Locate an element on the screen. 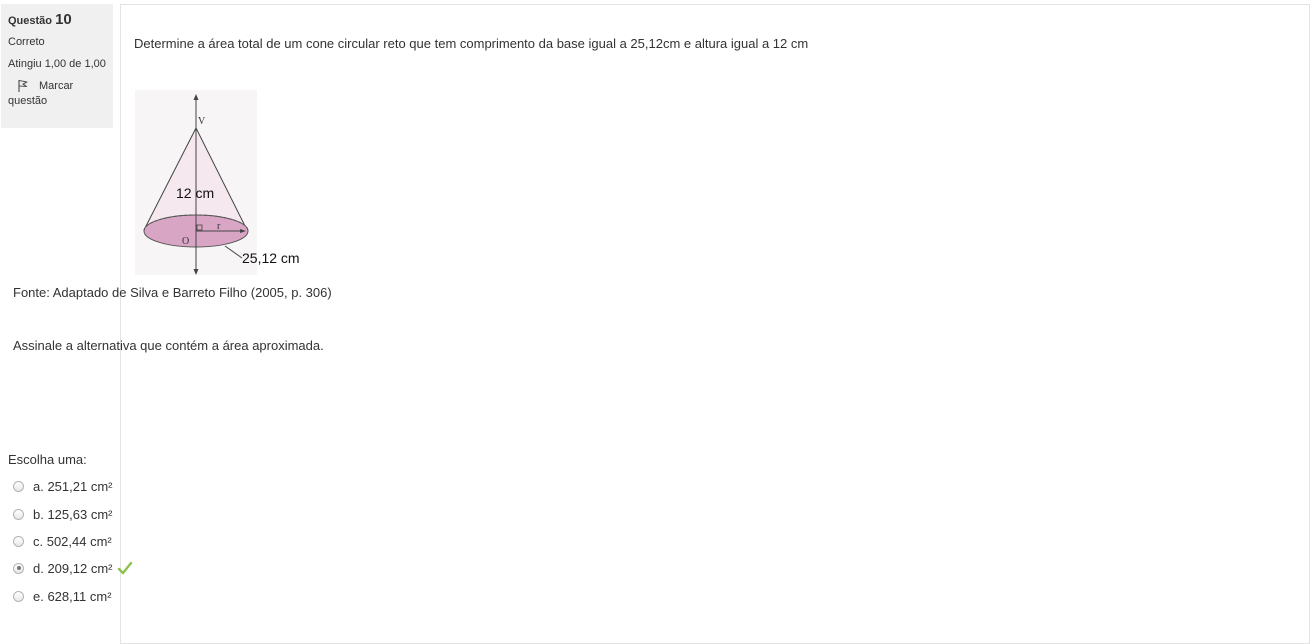  flag-question-button: Marcar questão is located at coordinates (57, 94).